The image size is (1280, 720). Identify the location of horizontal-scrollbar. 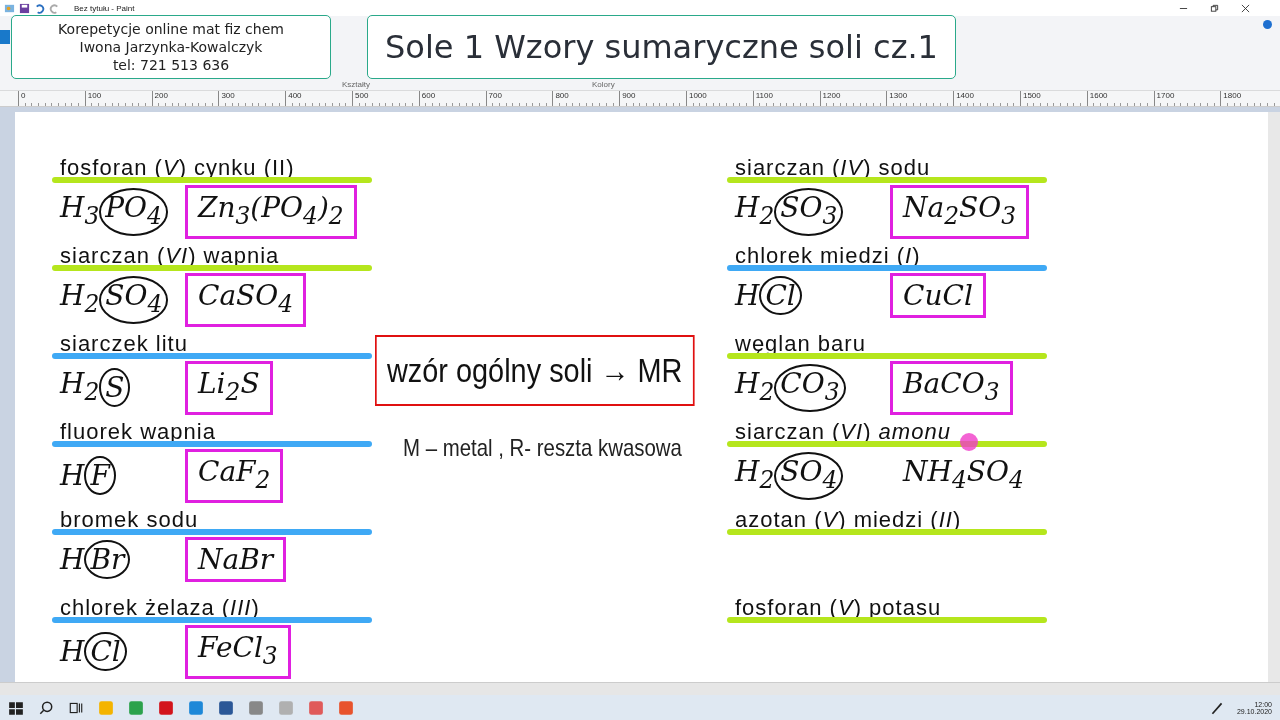
(640, 688).